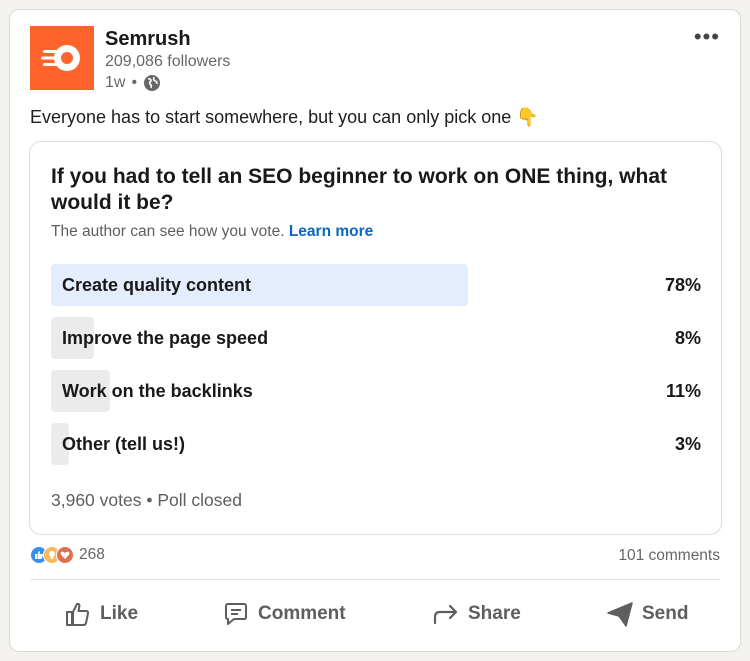  What do you see at coordinates (445, 614) in the screenshot?
I see `share-arrow-icon` at bounding box center [445, 614].